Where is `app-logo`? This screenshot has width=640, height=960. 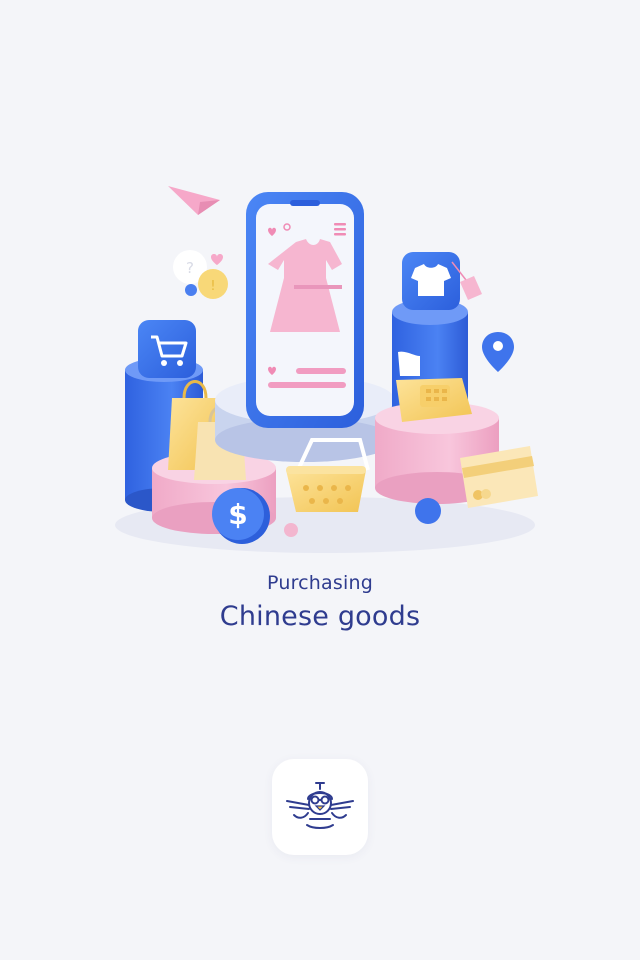 app-logo is located at coordinates (320, 807).